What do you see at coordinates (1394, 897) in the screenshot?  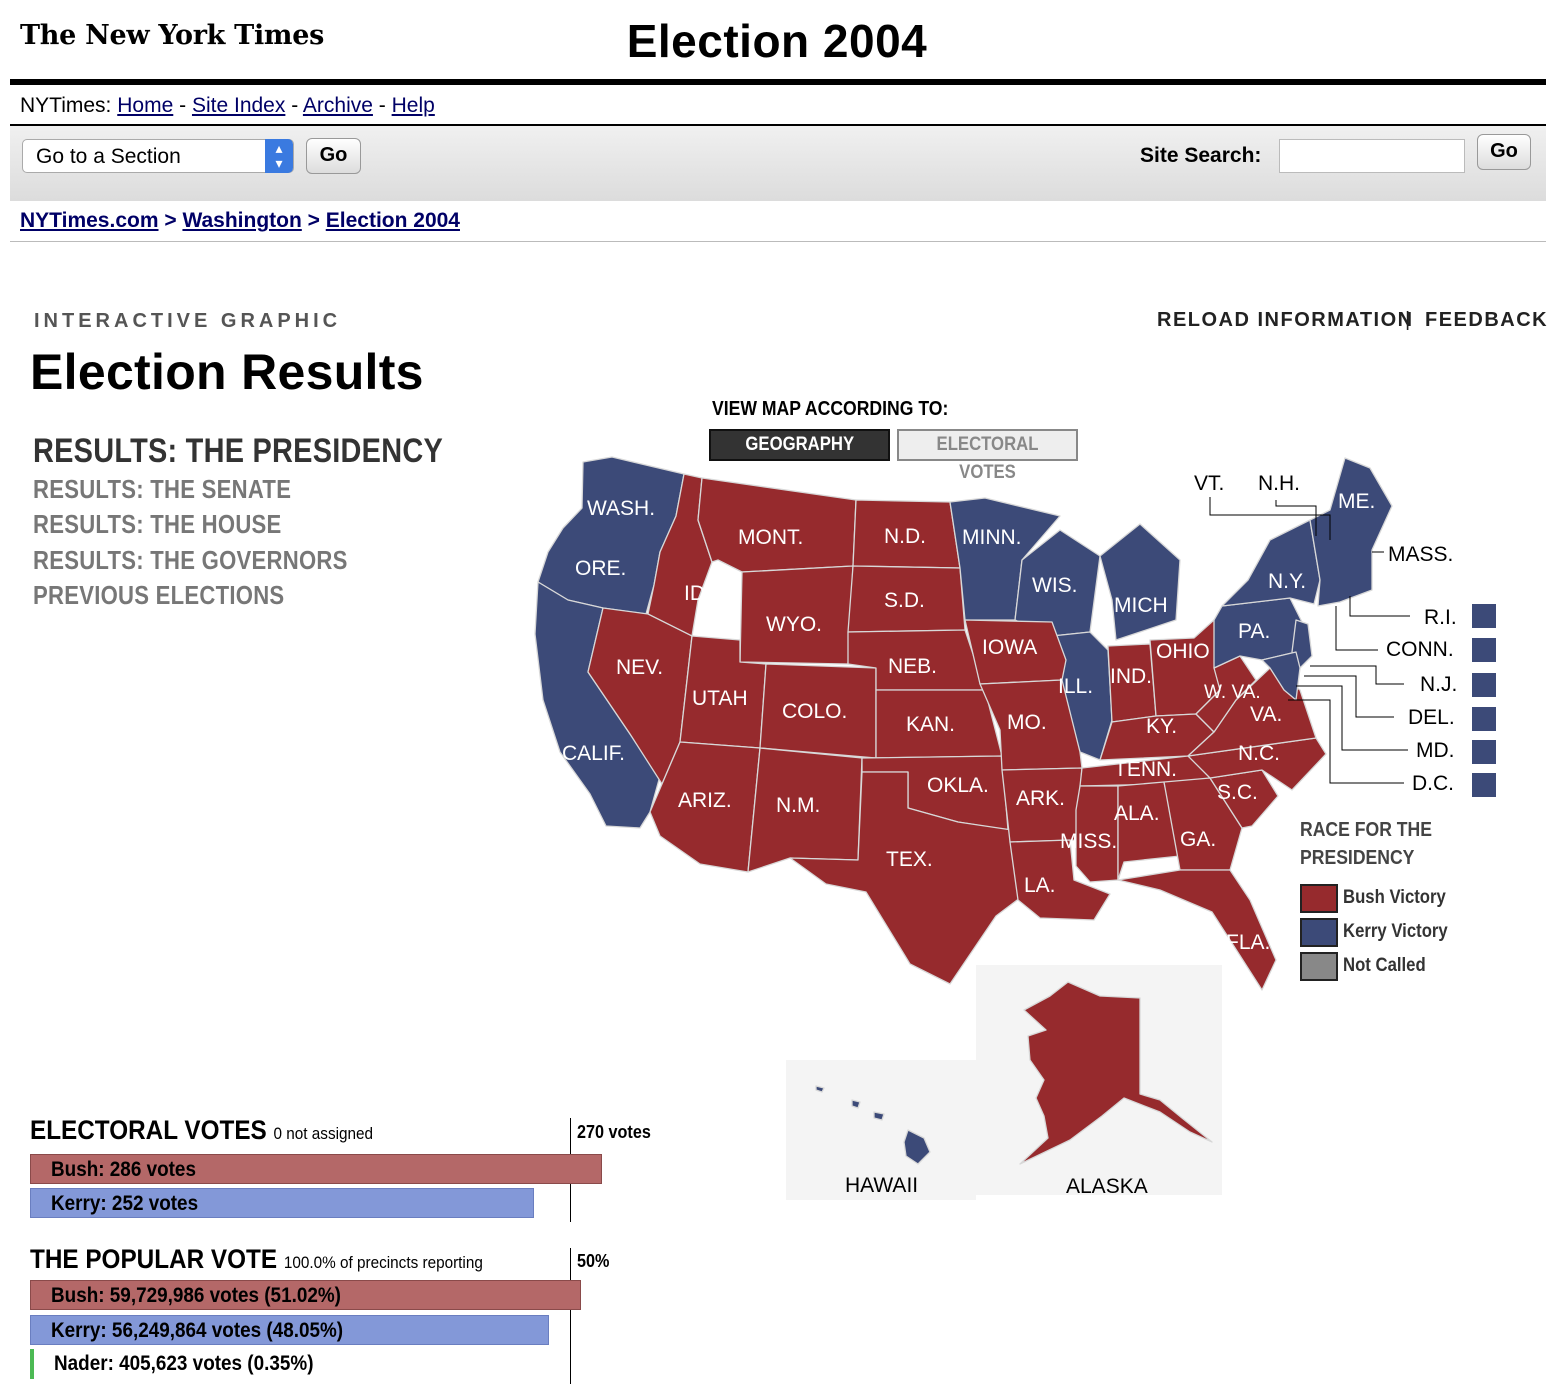 I see `legend-label-bush: Bush Victory` at bounding box center [1394, 897].